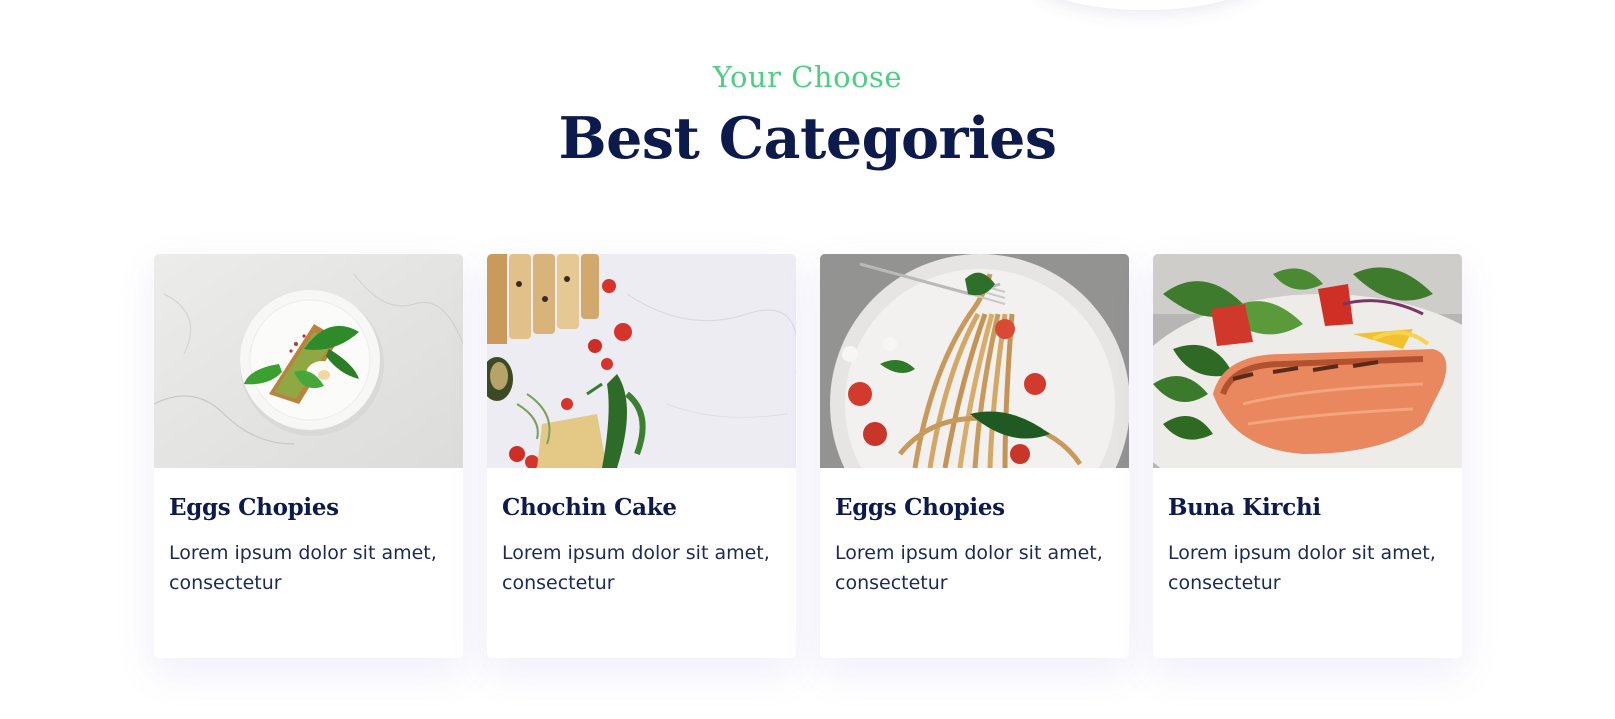  Describe the element at coordinates (974, 361) in the screenshot. I see `spaghetti-fork-image` at that location.